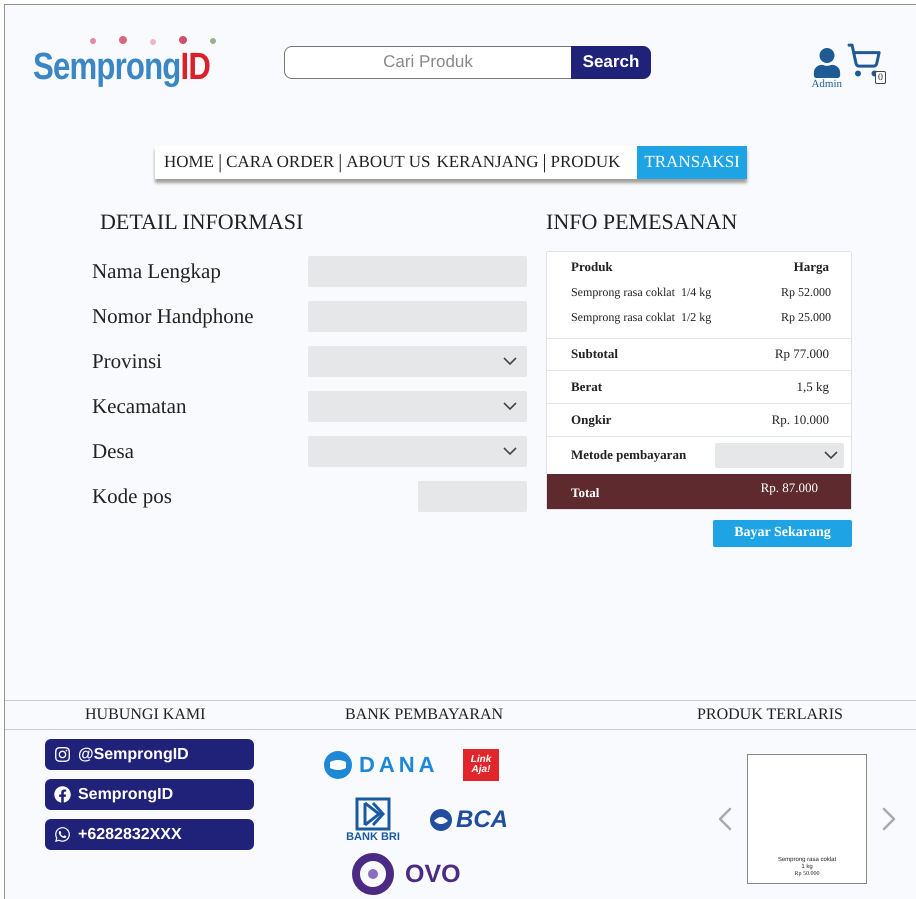  What do you see at coordinates (811, 266) in the screenshot?
I see `column-header: Harga` at bounding box center [811, 266].